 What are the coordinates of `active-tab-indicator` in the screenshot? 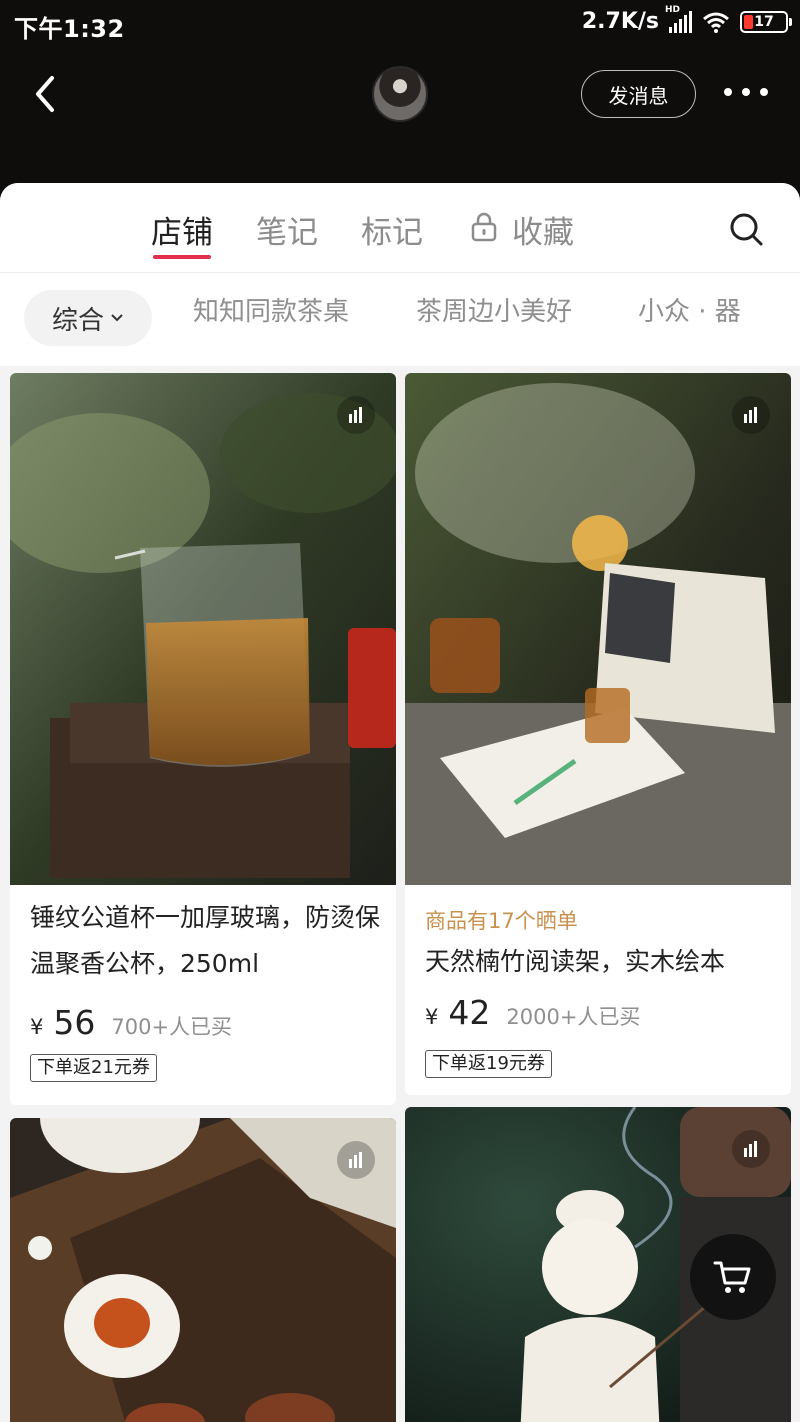 It's located at (182, 257).